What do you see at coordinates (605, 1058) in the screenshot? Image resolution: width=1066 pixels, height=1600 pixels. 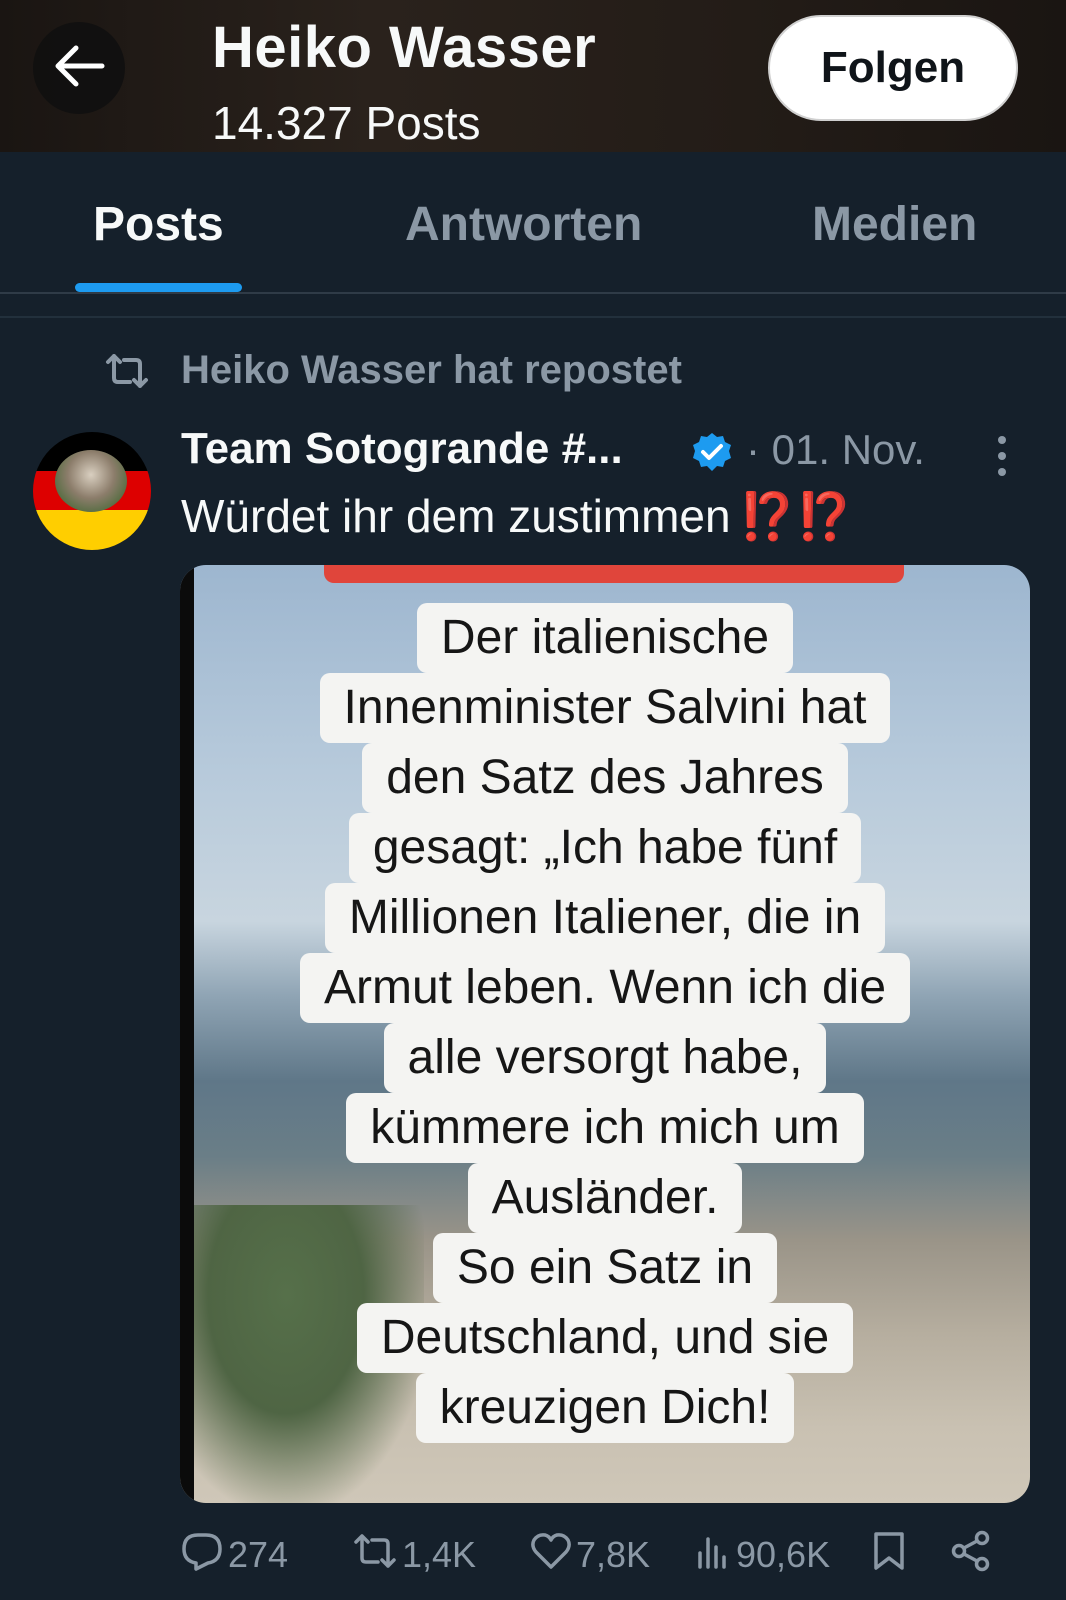 I see `image-text-line: alle versorgt habe,` at bounding box center [605, 1058].